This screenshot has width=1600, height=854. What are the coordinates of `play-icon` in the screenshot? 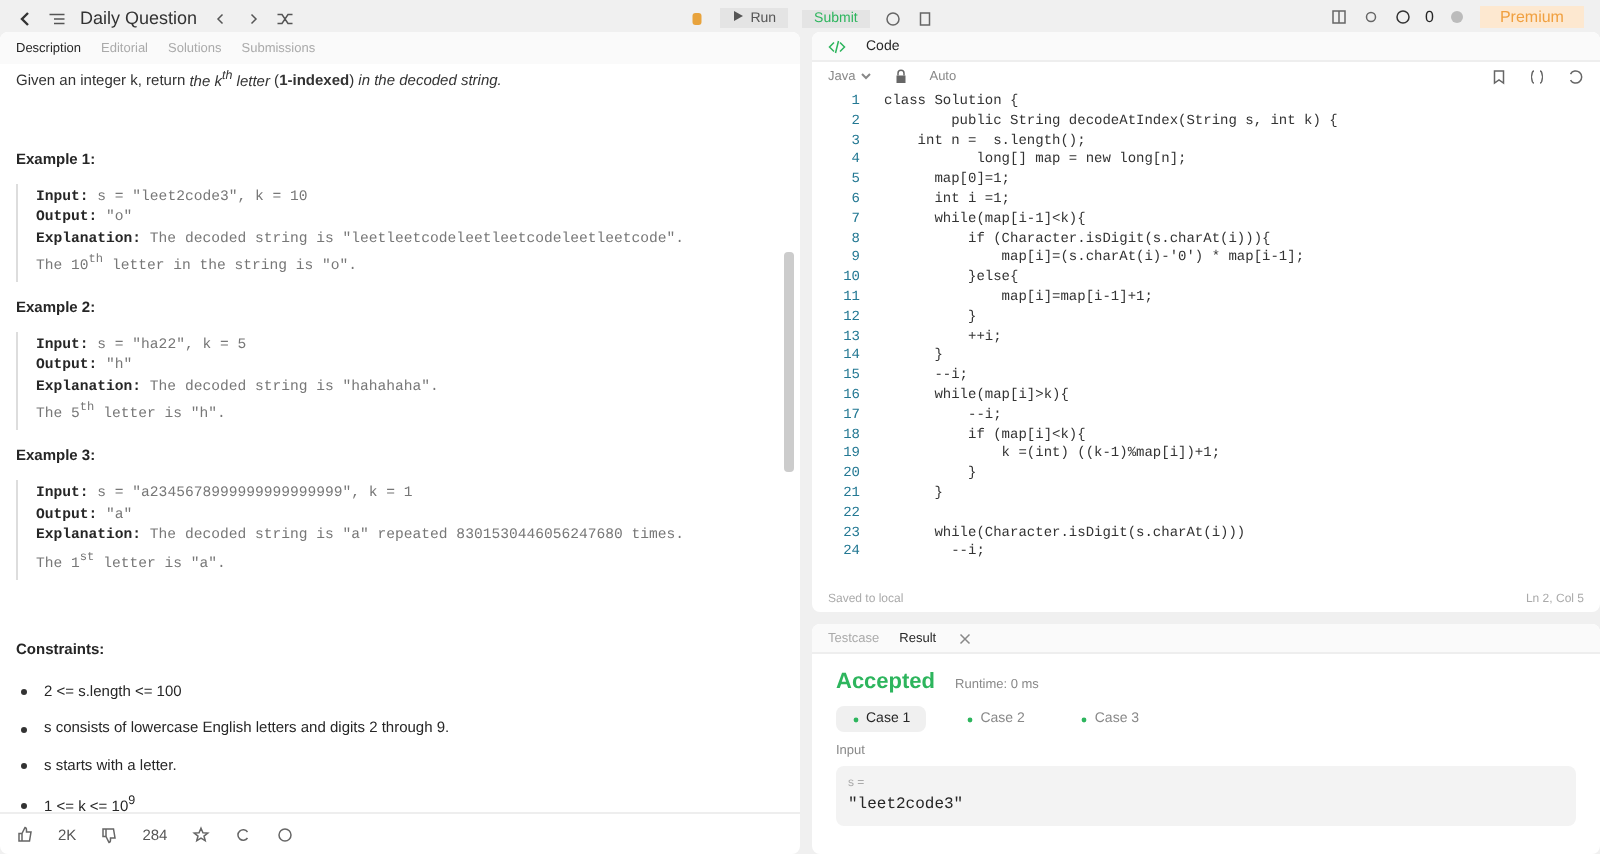 It's located at (738, 16).